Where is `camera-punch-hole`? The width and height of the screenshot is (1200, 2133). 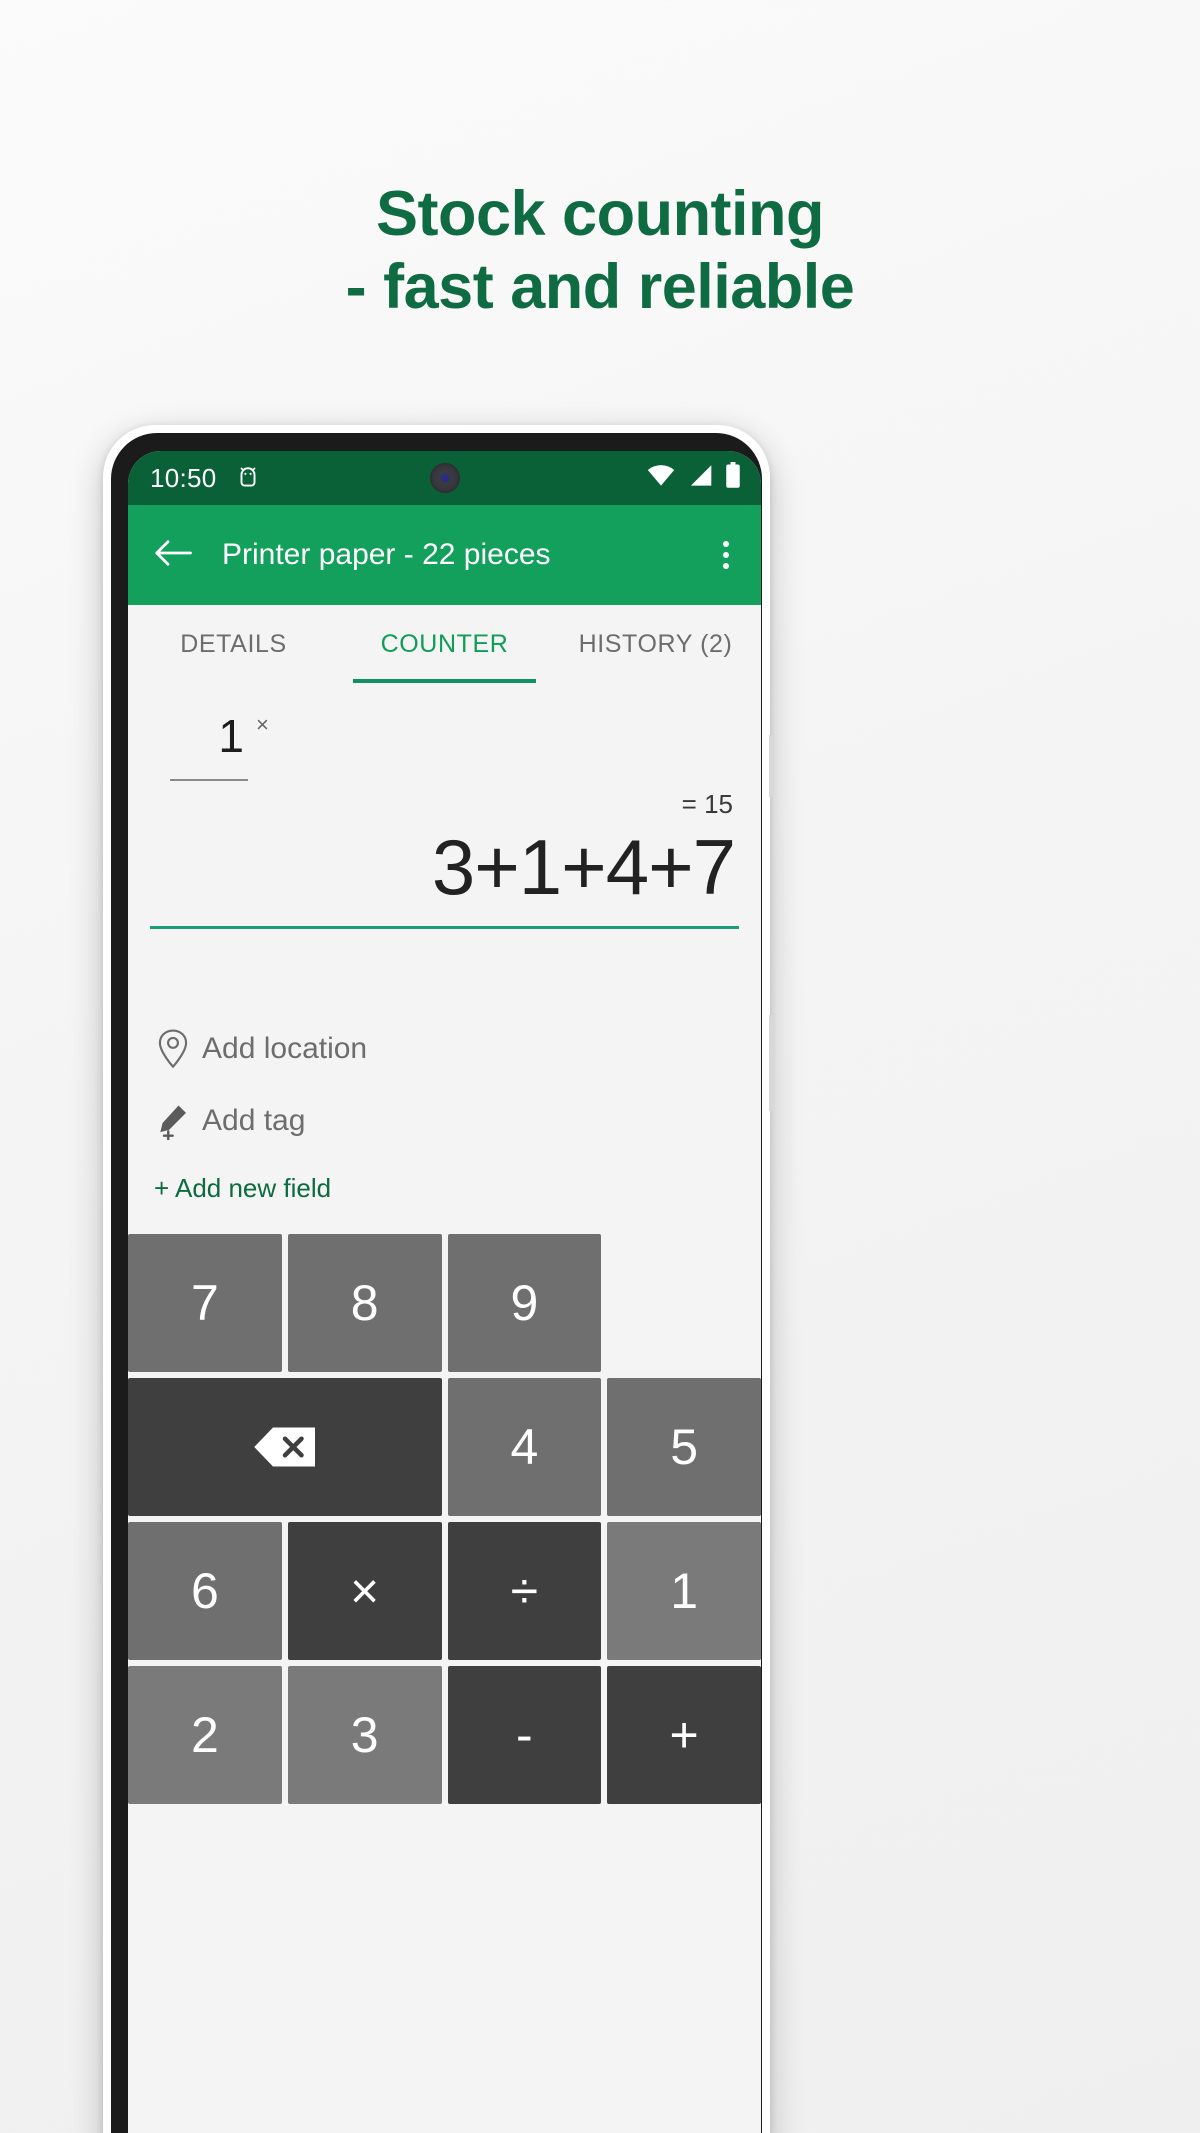 camera-punch-hole is located at coordinates (444, 478).